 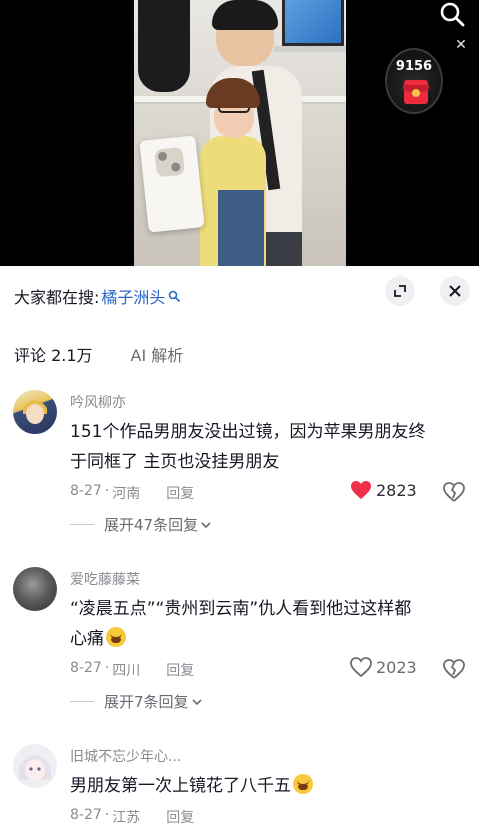 What do you see at coordinates (241, 609) in the screenshot?
I see `comment-text-line: “凌晨五点”“贵州到云南”仇人看到他过这样都` at bounding box center [241, 609].